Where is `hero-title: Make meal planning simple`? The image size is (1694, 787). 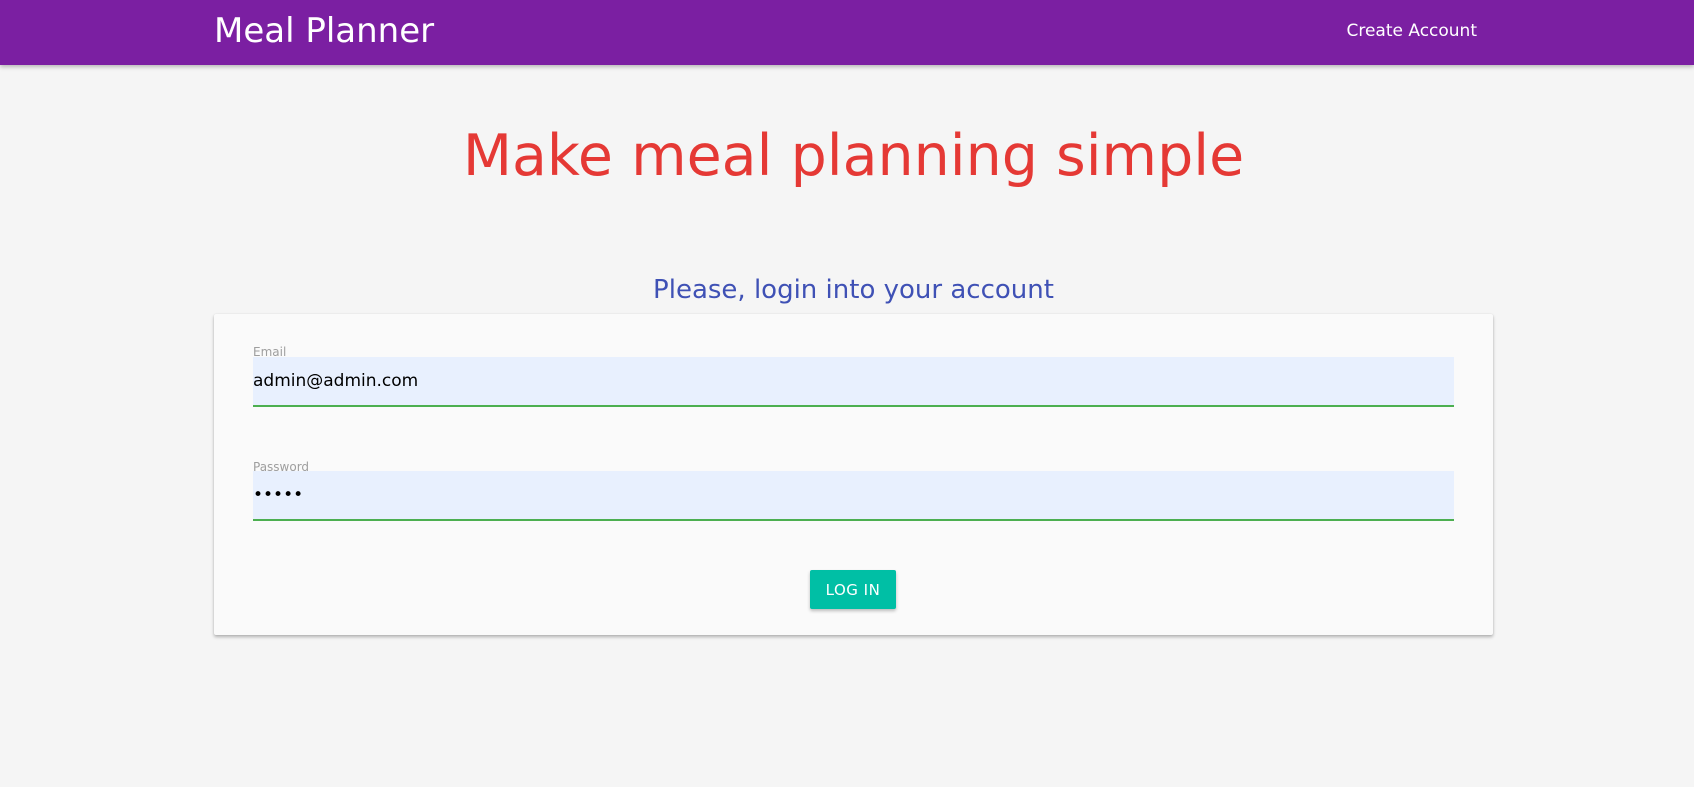 hero-title: Make meal planning simple is located at coordinates (853, 156).